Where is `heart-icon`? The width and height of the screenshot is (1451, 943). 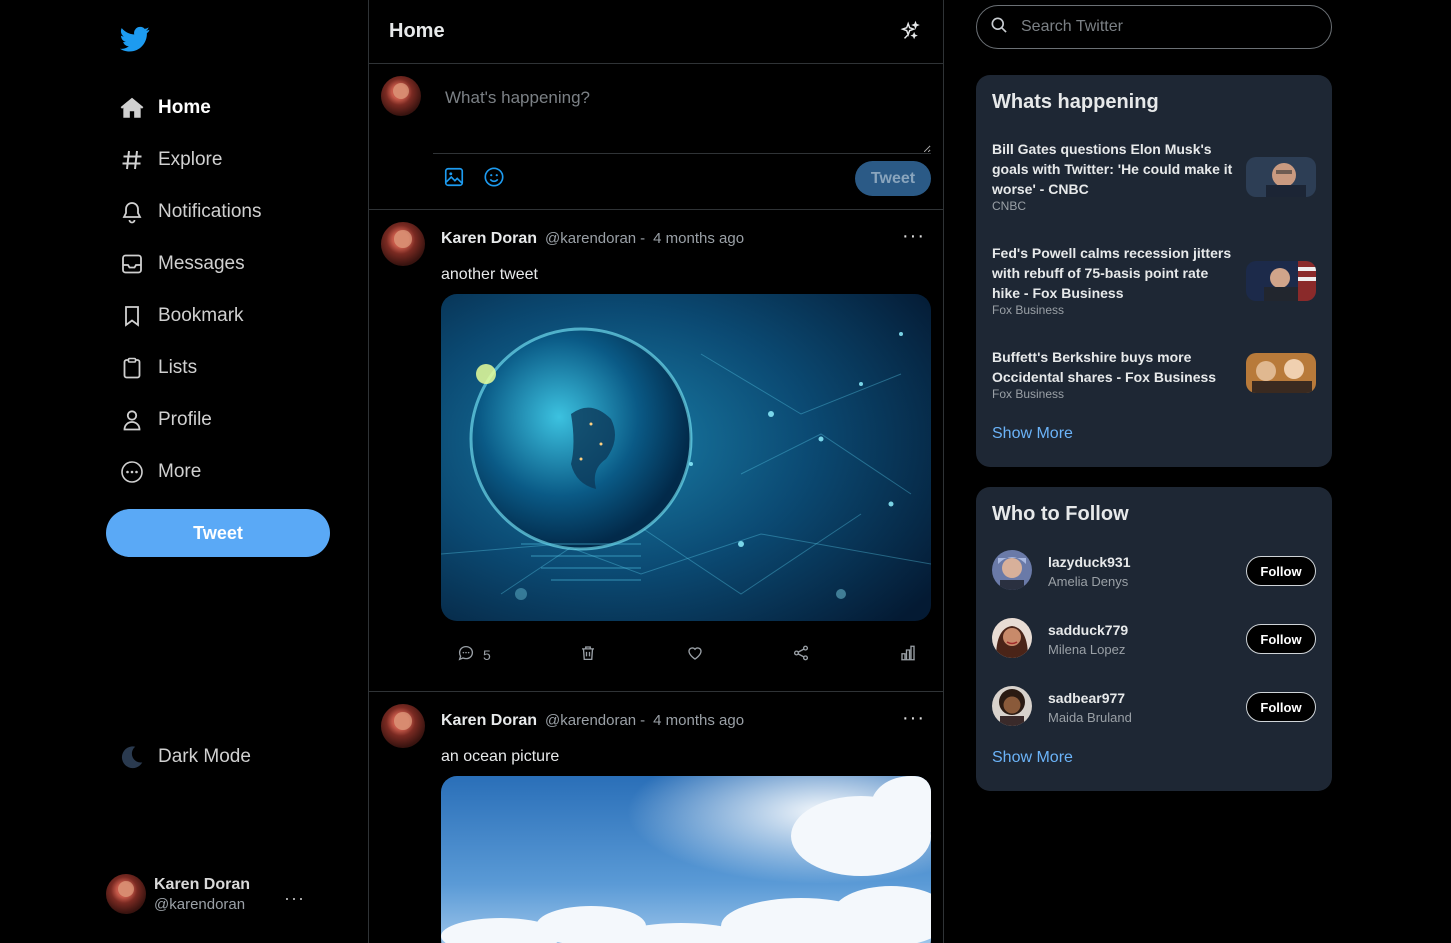 heart-icon is located at coordinates (695, 654).